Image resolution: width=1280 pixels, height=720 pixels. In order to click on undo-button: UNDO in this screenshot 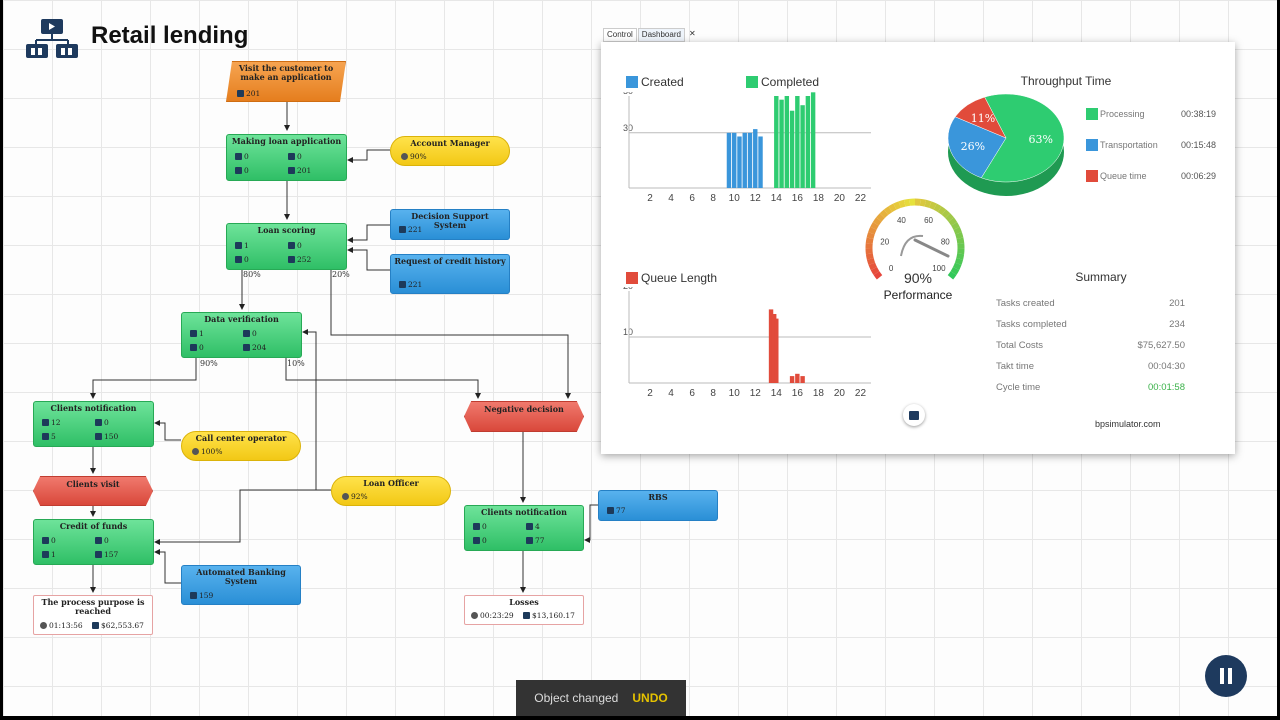, I will do `click(649, 698)`.